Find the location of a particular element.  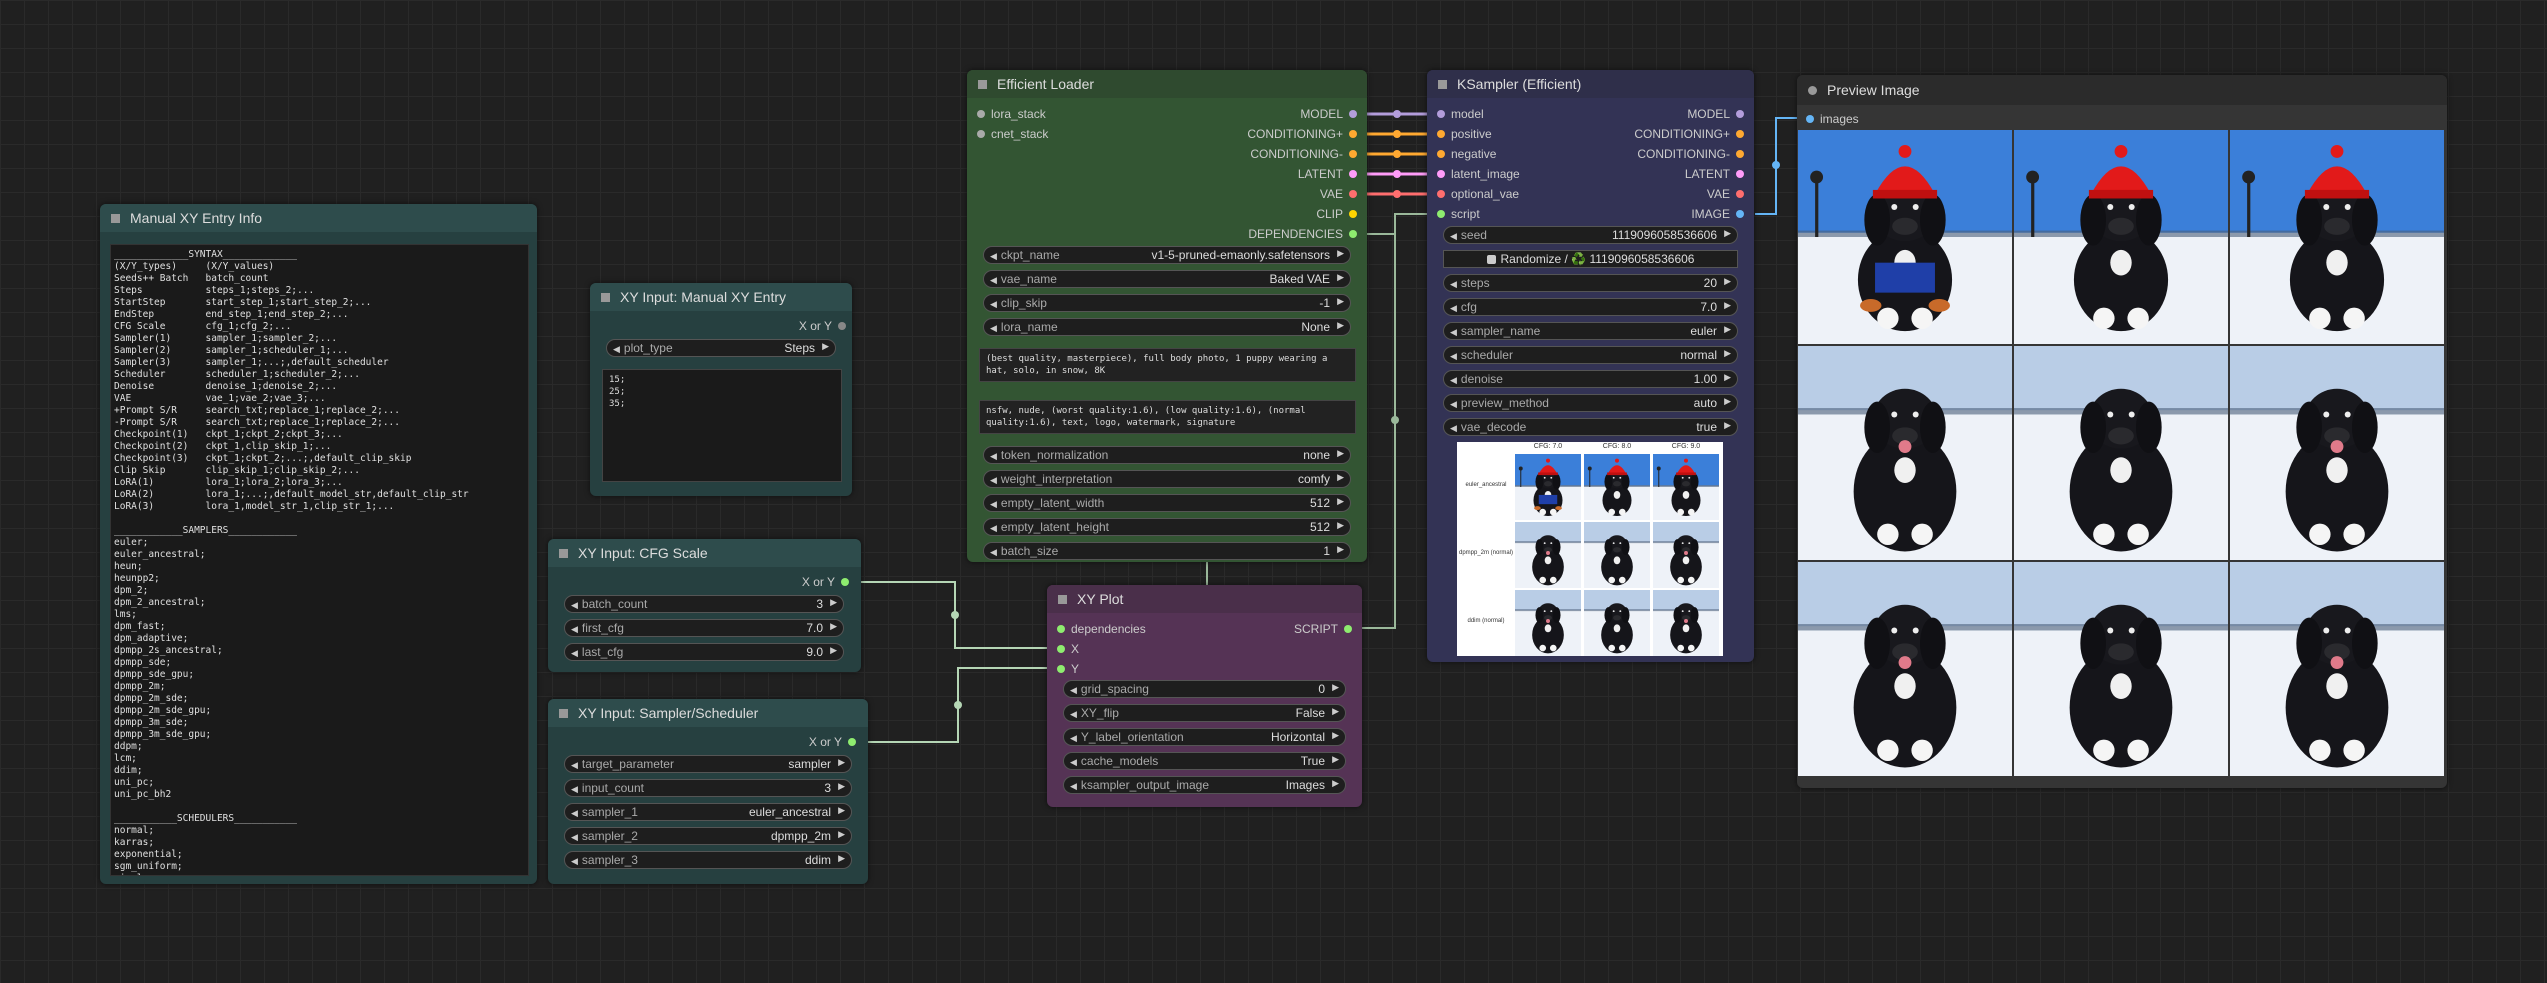

first-cfg-widget: first_cfg7.0▶ is located at coordinates (704, 628).